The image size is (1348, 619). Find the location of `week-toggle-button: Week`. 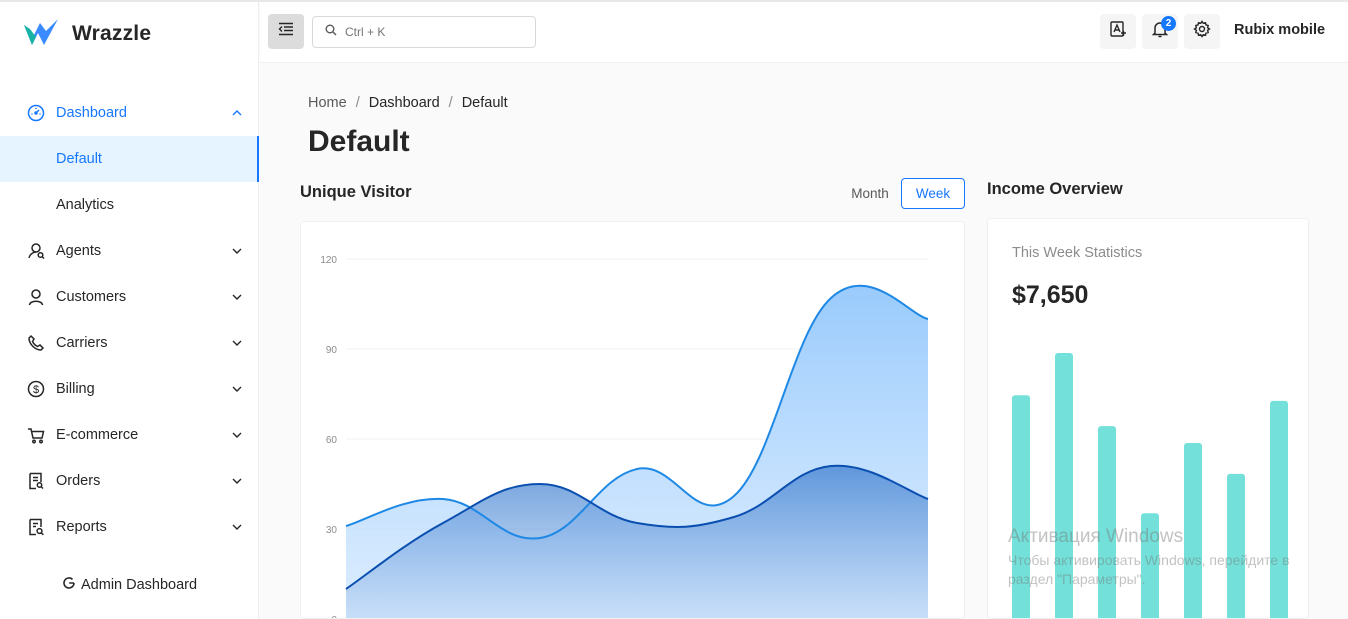

week-toggle-button: Week is located at coordinates (933, 193).